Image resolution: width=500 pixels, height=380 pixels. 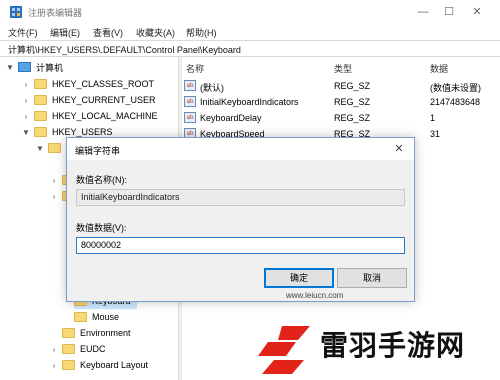 What do you see at coordinates (201, 32) in the screenshot?
I see `menu-help: 帮助(H)` at bounding box center [201, 32].